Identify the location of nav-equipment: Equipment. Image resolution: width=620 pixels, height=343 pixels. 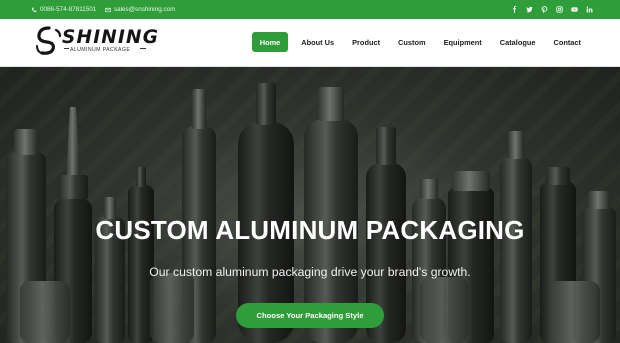
(463, 42).